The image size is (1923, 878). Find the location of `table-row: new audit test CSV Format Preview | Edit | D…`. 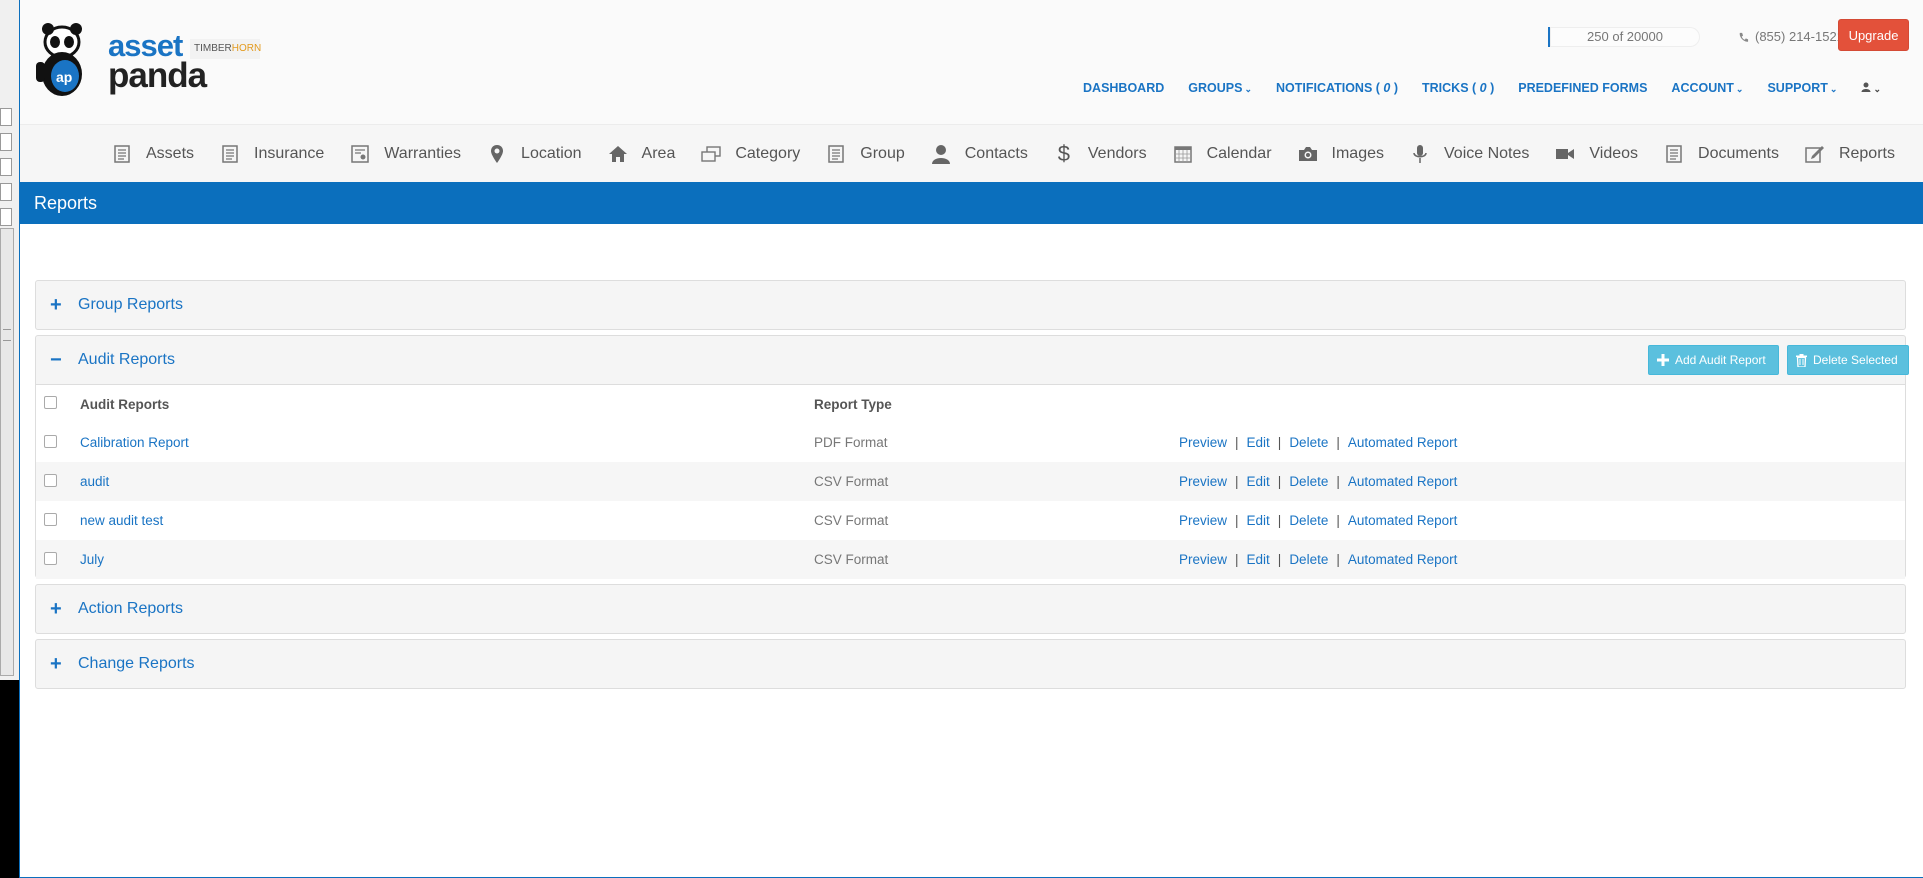

table-row: new audit test CSV Format Preview | Edit | D… is located at coordinates (970, 520).